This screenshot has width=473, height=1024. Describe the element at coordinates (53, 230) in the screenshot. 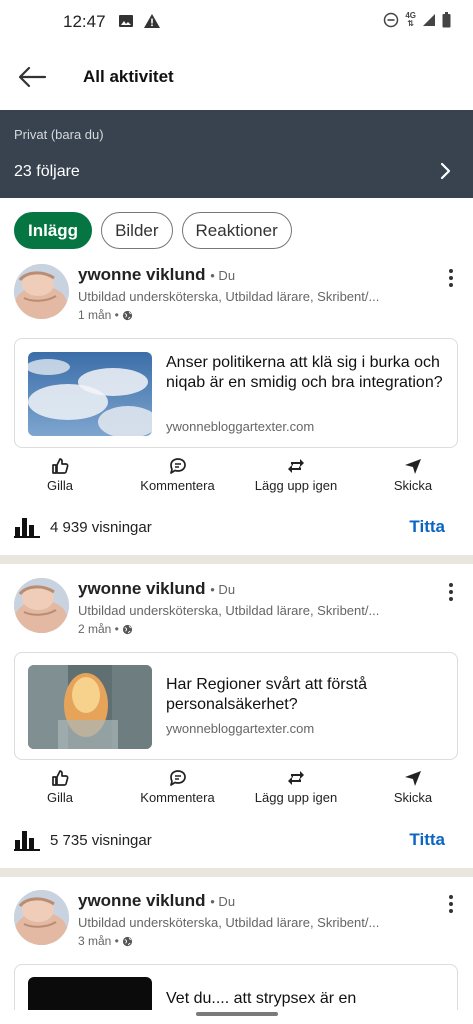

I see `filter-chip-posts: Inlägg` at that location.